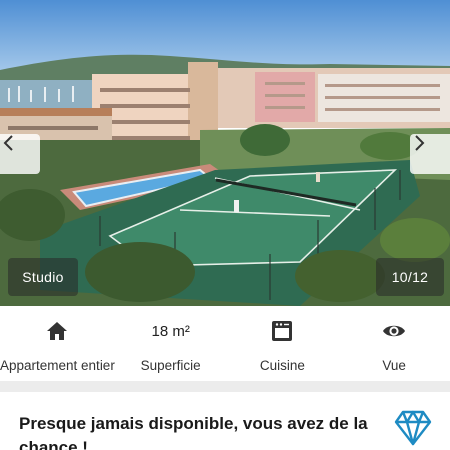 Image resolution: width=450 pixels, height=450 pixels. I want to click on amenity-label: Cuisine, so click(282, 365).